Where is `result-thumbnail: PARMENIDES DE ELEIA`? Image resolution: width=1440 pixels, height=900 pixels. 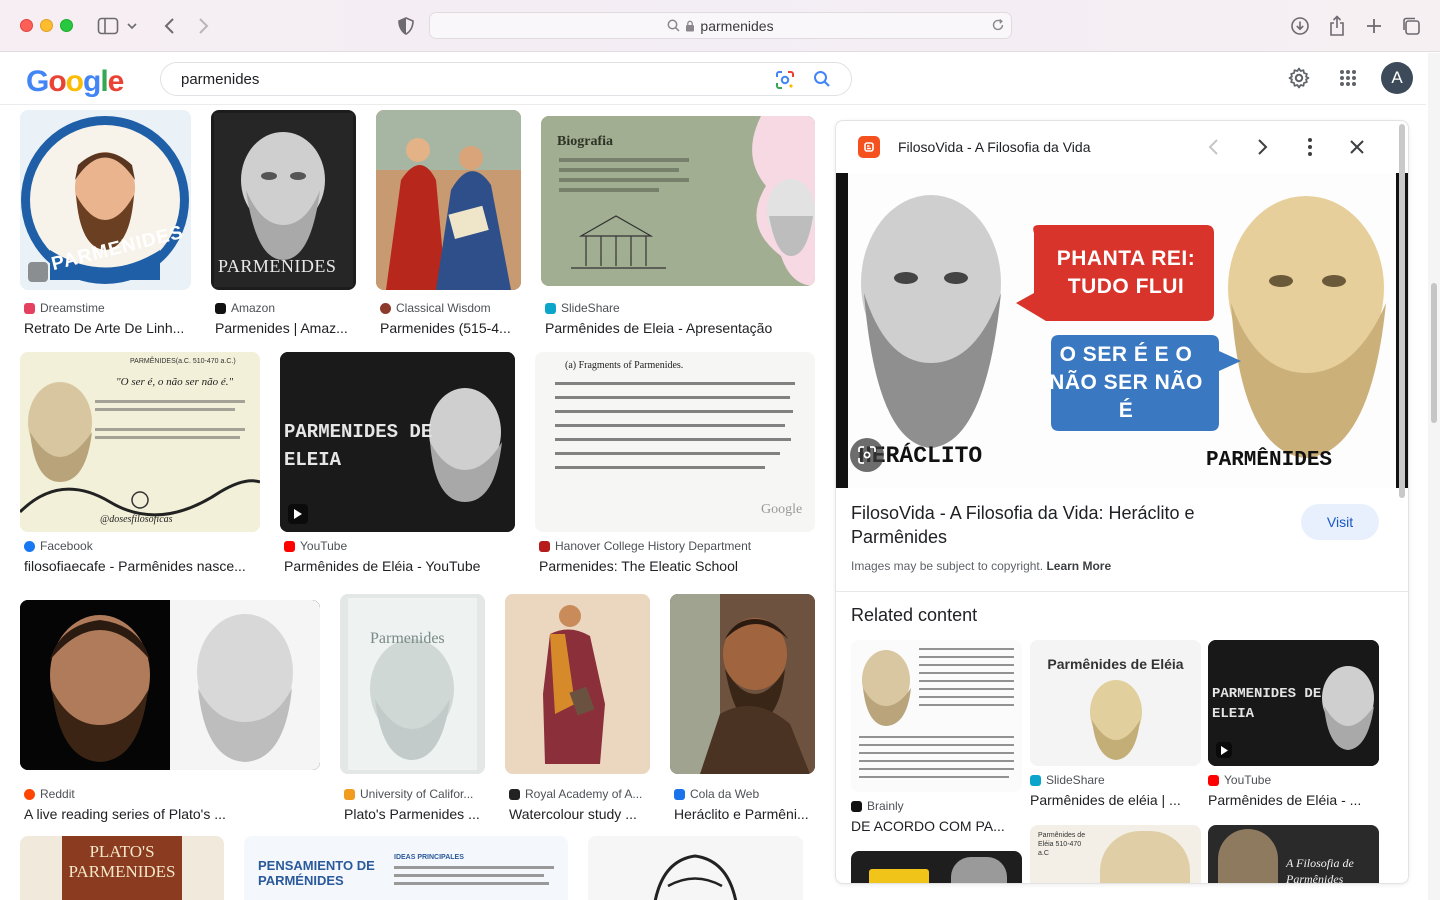 result-thumbnail: PARMENIDES DE ELEIA is located at coordinates (397, 442).